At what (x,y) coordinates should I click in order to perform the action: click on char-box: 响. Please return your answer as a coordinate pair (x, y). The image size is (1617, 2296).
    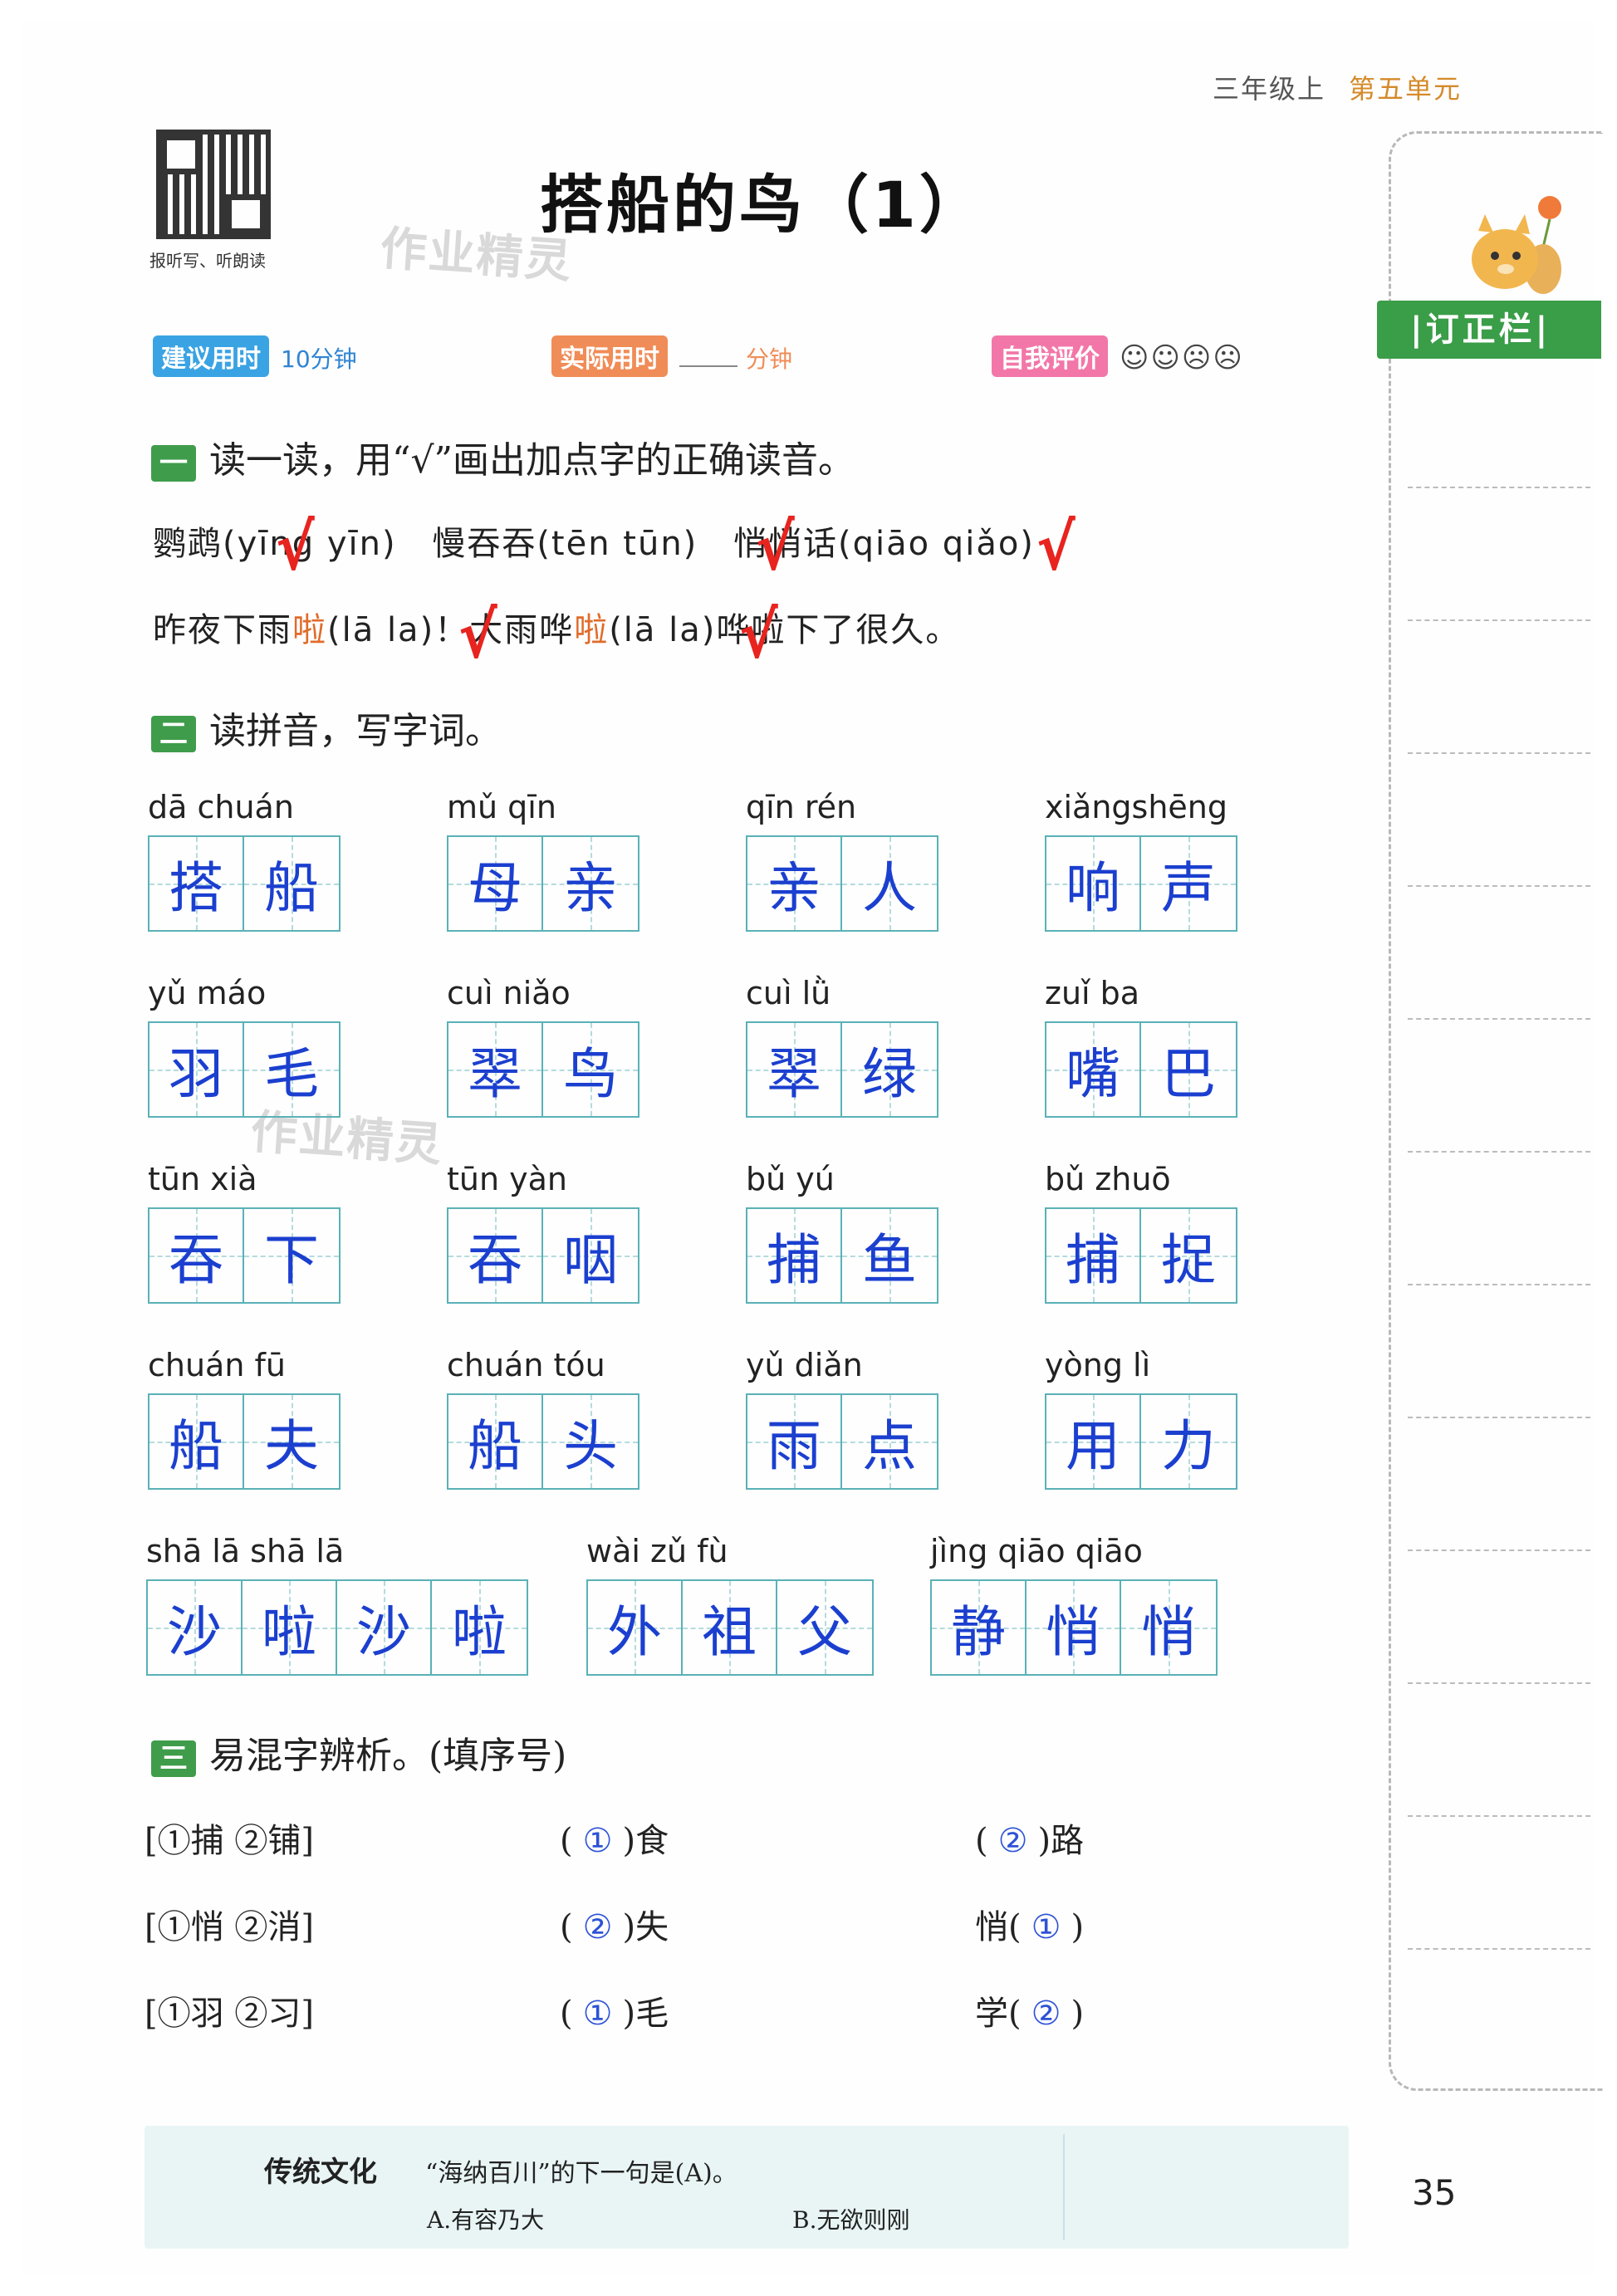
    Looking at the image, I should click on (1093, 883).